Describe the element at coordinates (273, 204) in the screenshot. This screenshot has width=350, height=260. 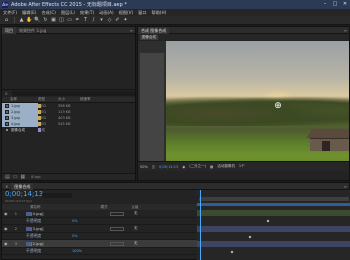
I see `work-area-range` at that location.